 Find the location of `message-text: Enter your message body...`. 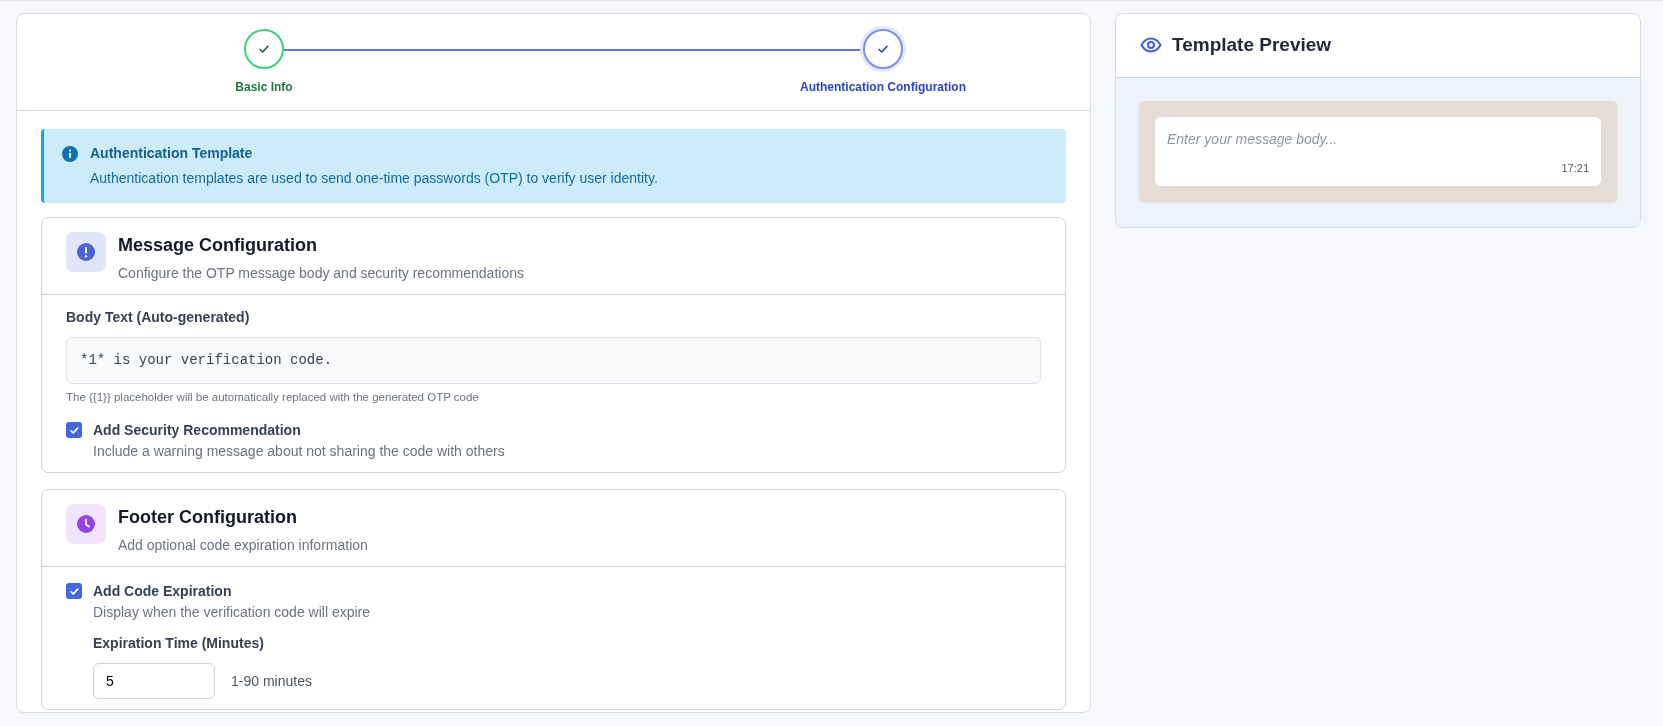

message-text: Enter your message body... is located at coordinates (1253, 139).